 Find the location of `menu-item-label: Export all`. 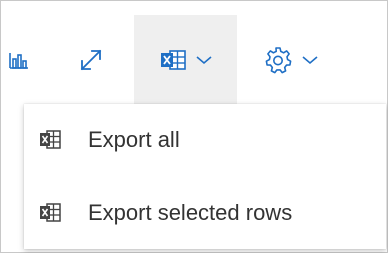

menu-item-label: Export all is located at coordinates (134, 139).